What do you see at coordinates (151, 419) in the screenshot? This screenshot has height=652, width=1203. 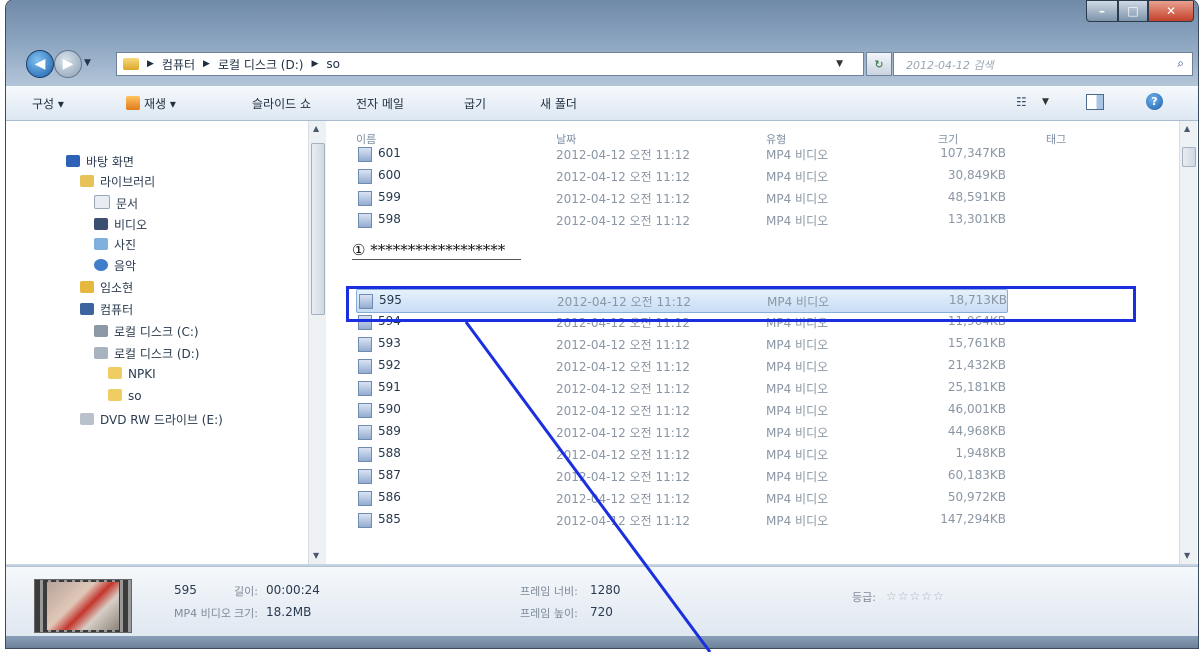 I see `nav-item-dvd: DVD RW 드라이브 (E:)` at bounding box center [151, 419].